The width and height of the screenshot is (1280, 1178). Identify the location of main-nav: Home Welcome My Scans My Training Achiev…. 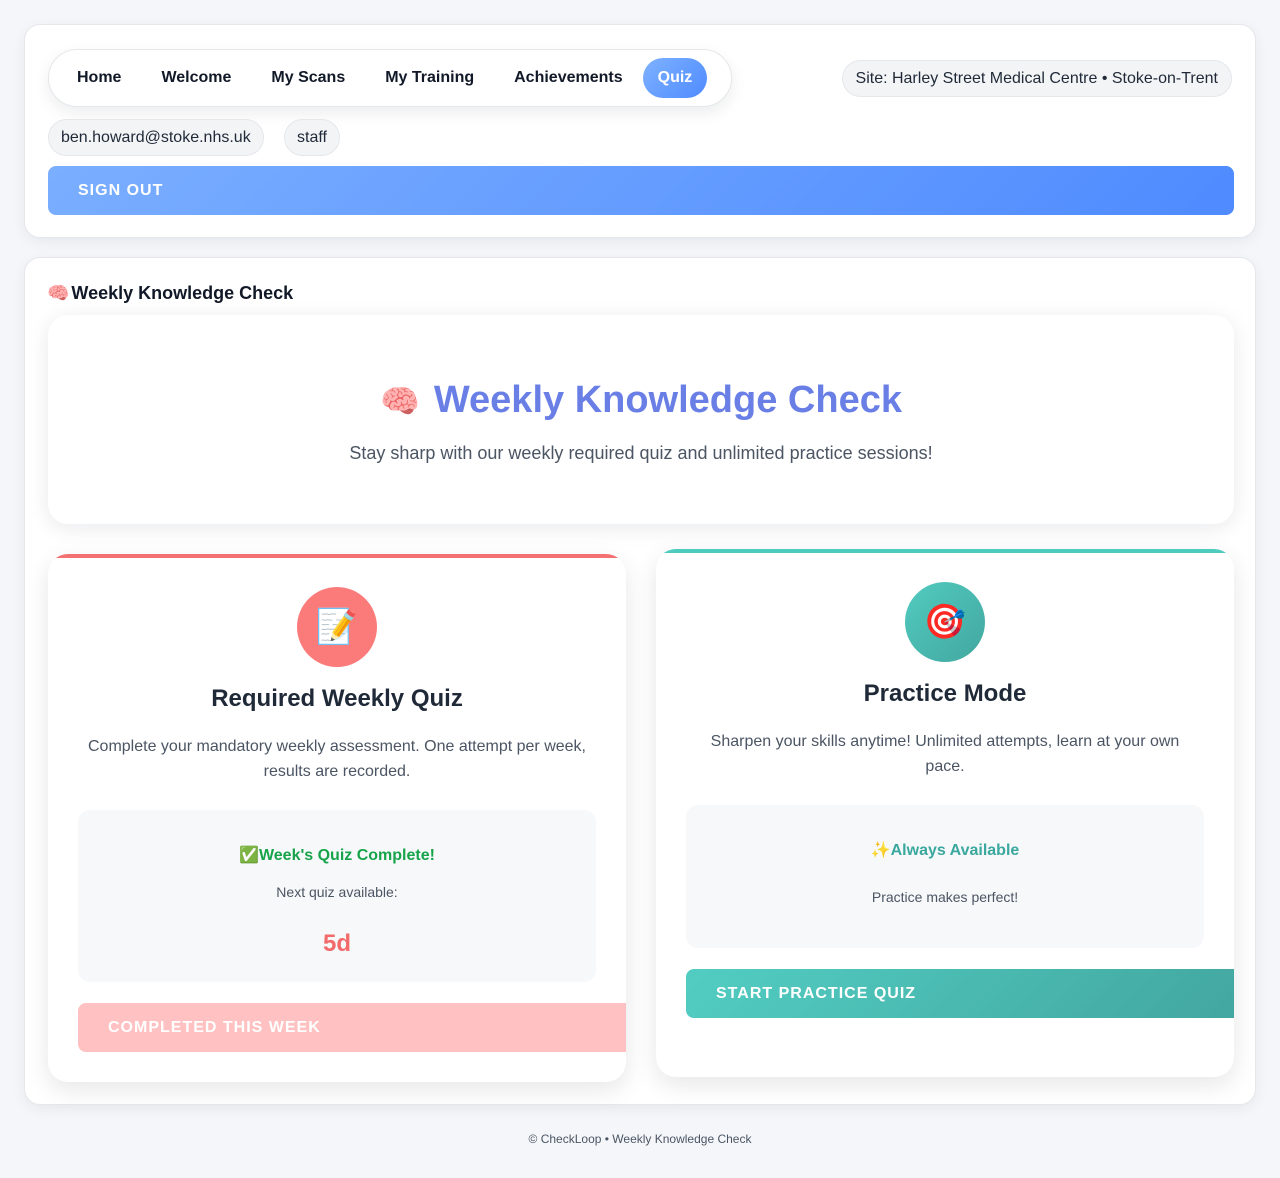
(390, 78).